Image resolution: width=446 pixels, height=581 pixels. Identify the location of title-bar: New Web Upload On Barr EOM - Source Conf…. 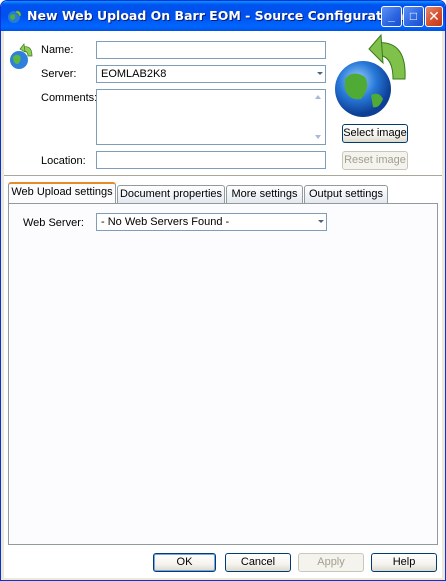
(223, 16).